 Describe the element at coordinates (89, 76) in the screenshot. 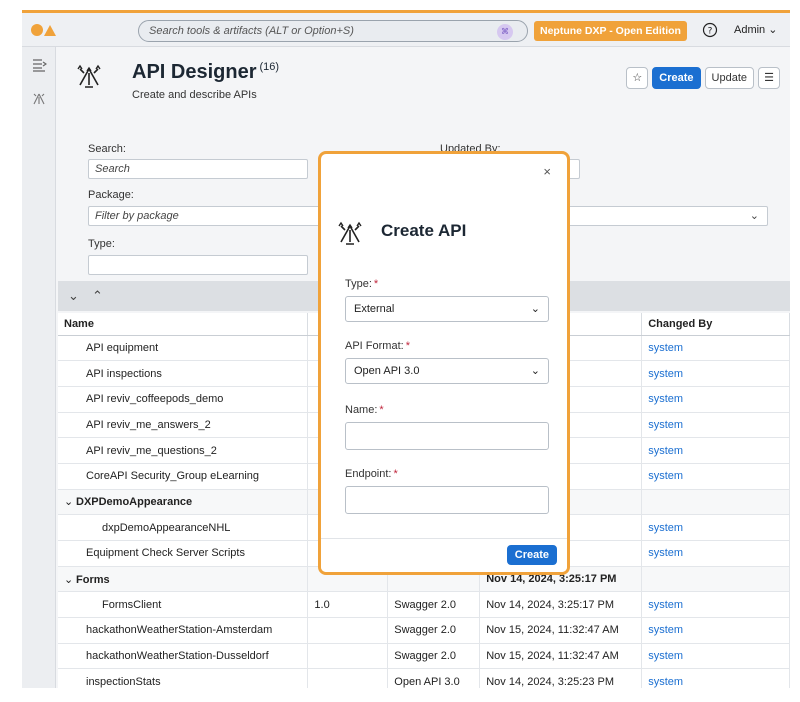

I see `api-designer-logo-icon` at that location.